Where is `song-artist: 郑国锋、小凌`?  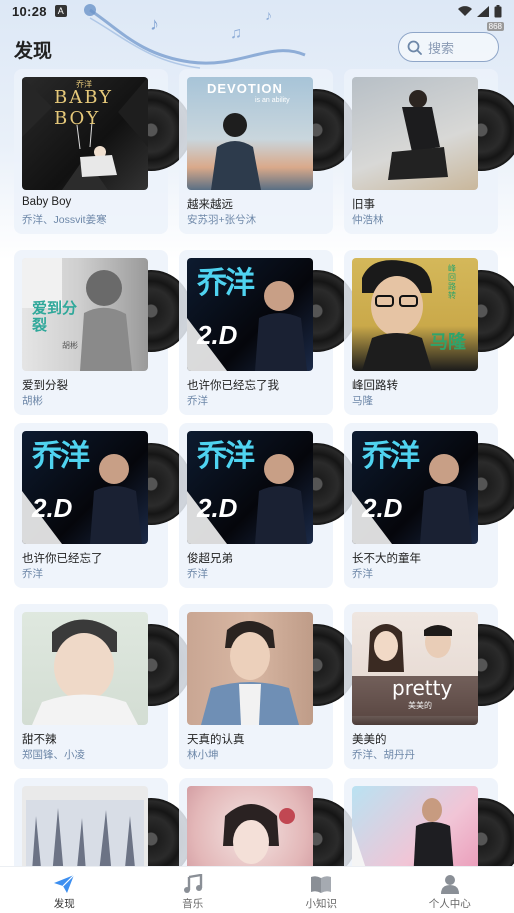
song-artist: 郑国锋、小凌 is located at coordinates (53, 755).